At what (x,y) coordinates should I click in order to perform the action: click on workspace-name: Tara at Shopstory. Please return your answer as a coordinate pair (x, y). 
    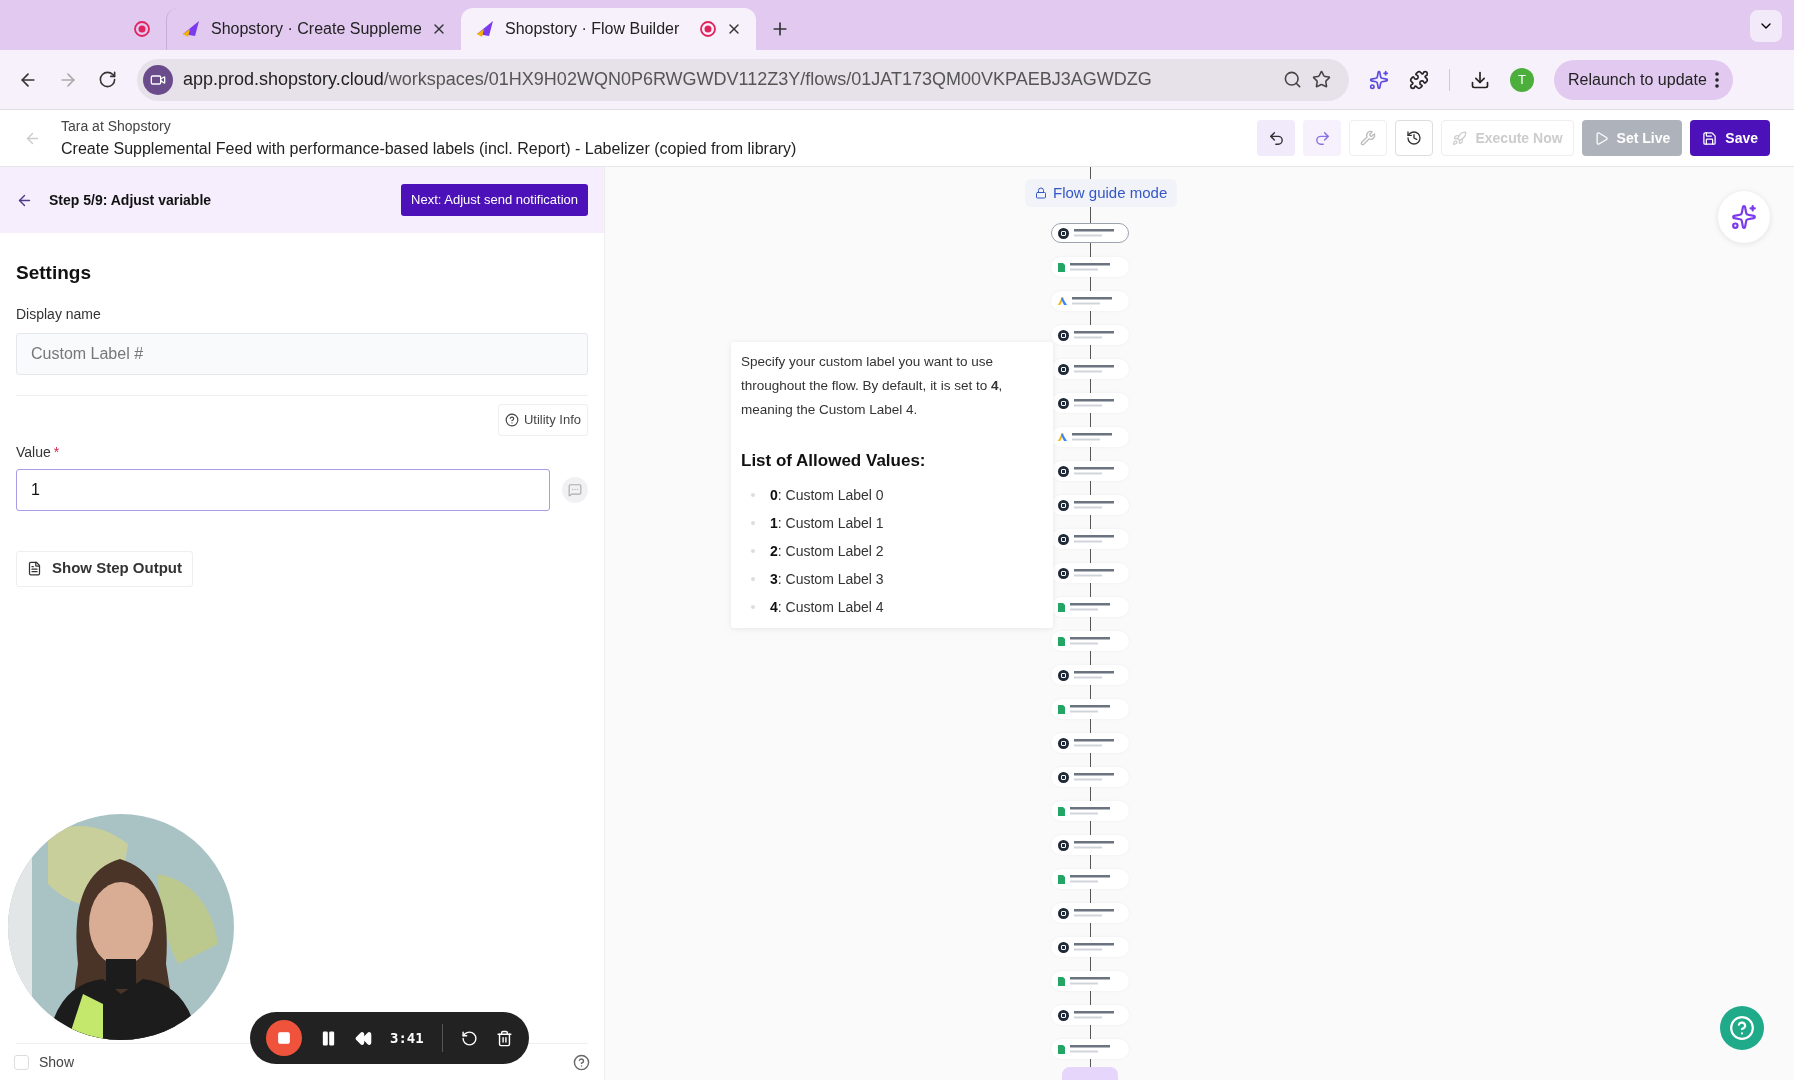
    Looking at the image, I should click on (116, 126).